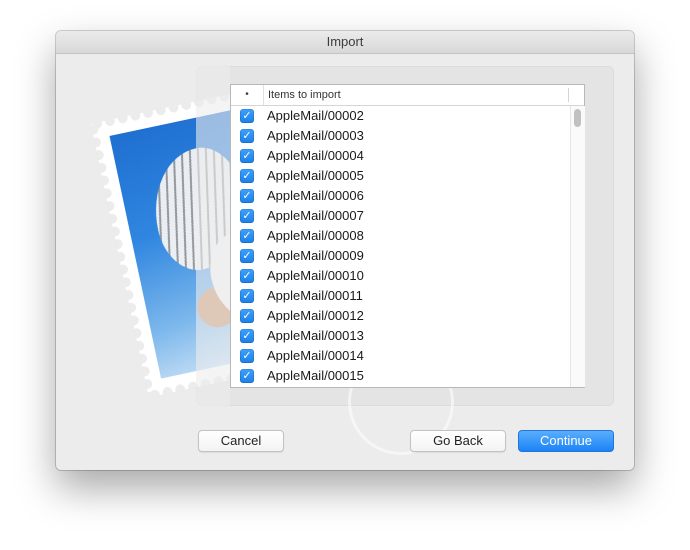 Image resolution: width=690 pixels, height=550 pixels. Describe the element at coordinates (401, 256) in the screenshot. I see `list-item: ✓ AppleMail/00009` at that location.